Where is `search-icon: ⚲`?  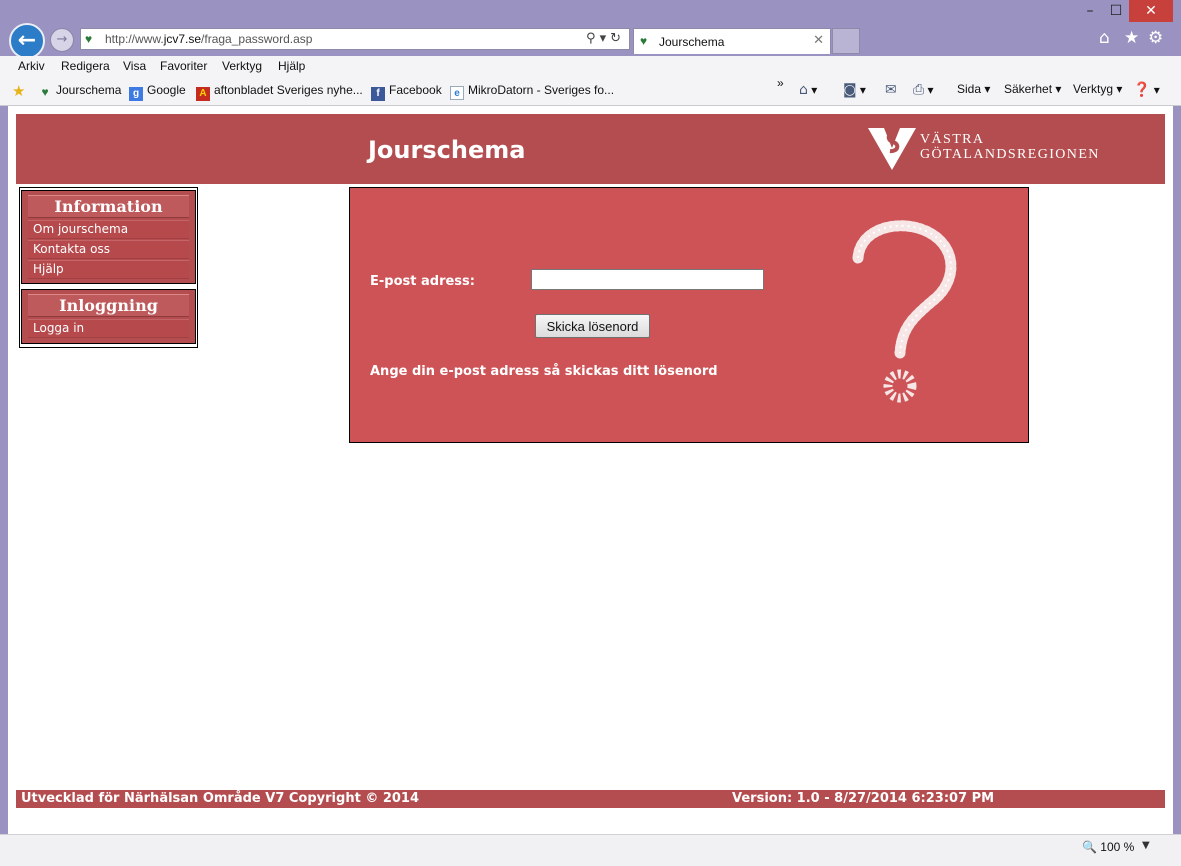 search-icon: ⚲ is located at coordinates (593, 38).